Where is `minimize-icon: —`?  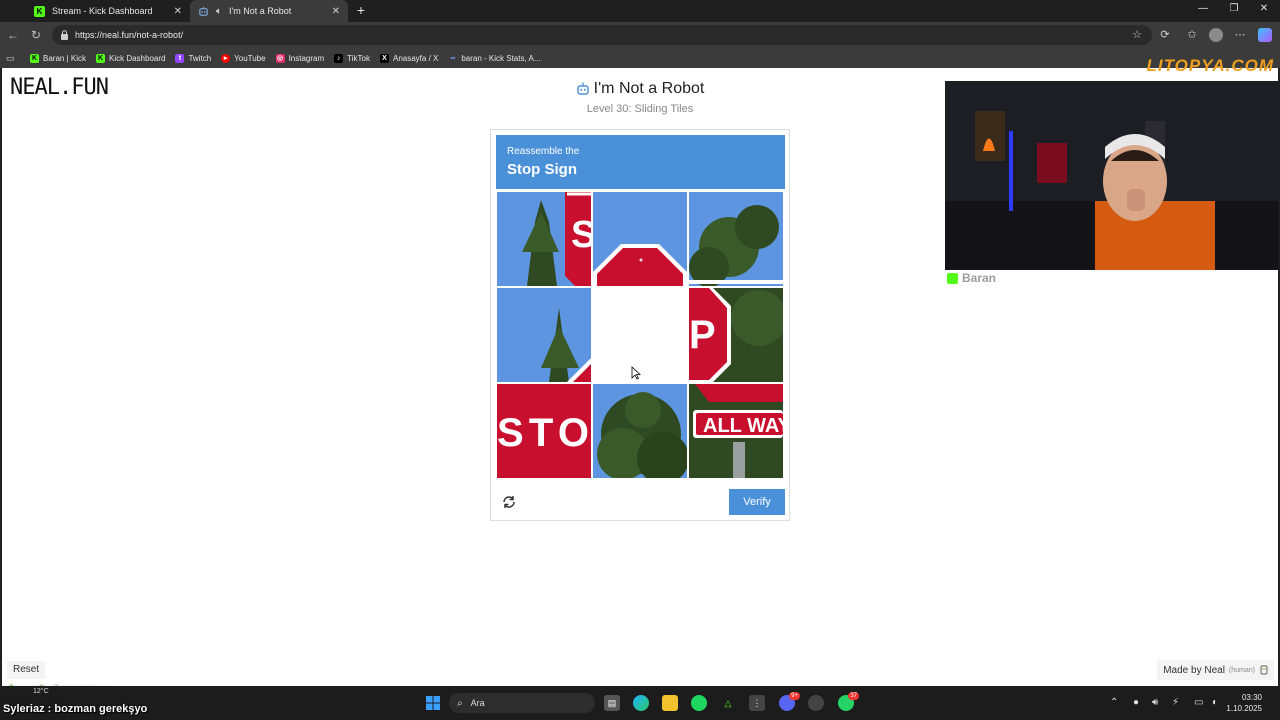
minimize-icon: — is located at coordinates (1203, 8).